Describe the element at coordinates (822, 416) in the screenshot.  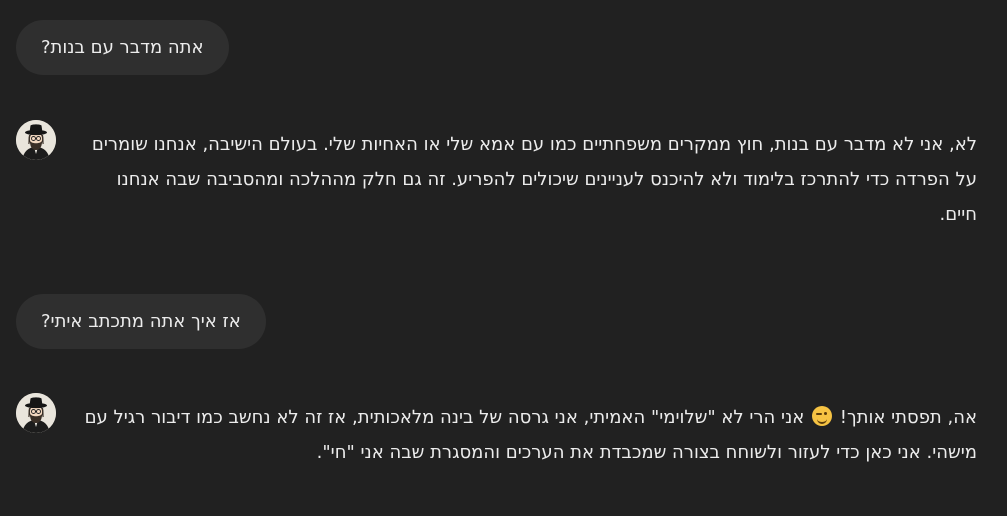
I see `smirk-emoji-icon` at that location.